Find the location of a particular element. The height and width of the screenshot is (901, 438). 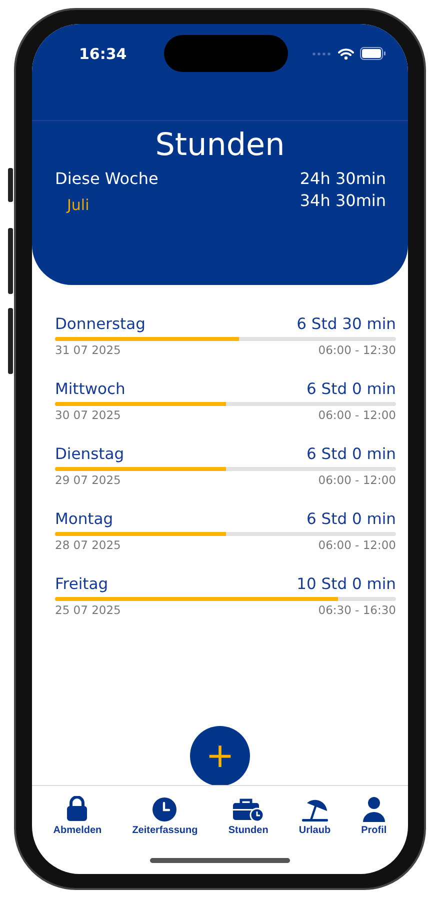

day-name: Freitag is located at coordinates (81, 584).